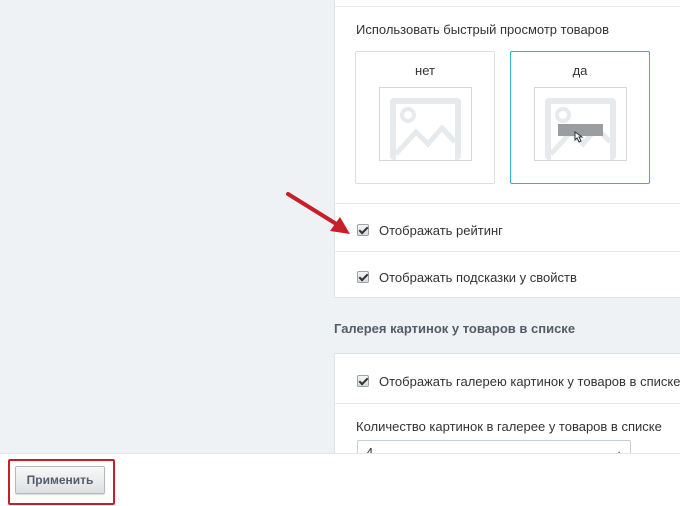  Describe the element at coordinates (455, 328) in the screenshot. I see `gallery-section-heading: Галерея картинок у товаров в списке` at that location.